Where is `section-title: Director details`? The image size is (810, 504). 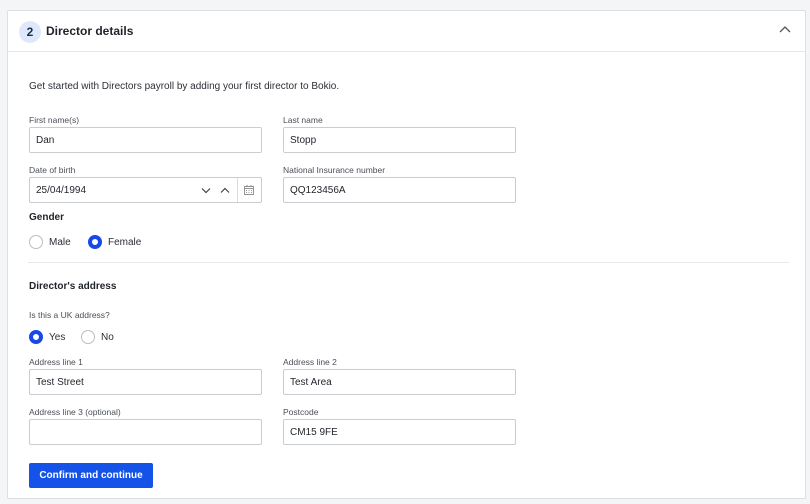
section-title: Director details is located at coordinates (90, 31).